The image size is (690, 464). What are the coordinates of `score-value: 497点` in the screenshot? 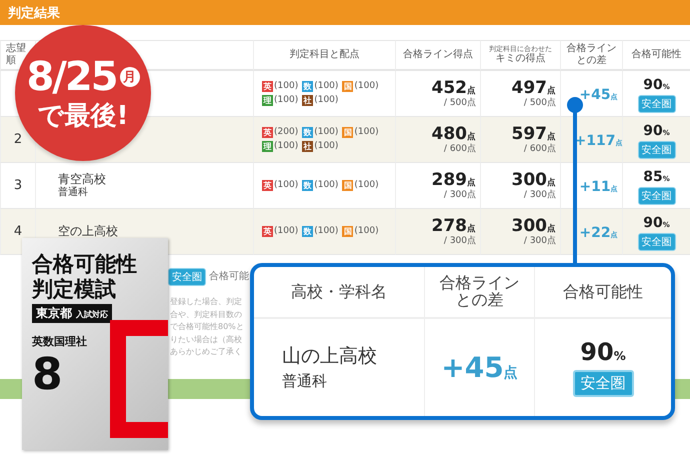 It's located at (534, 88).